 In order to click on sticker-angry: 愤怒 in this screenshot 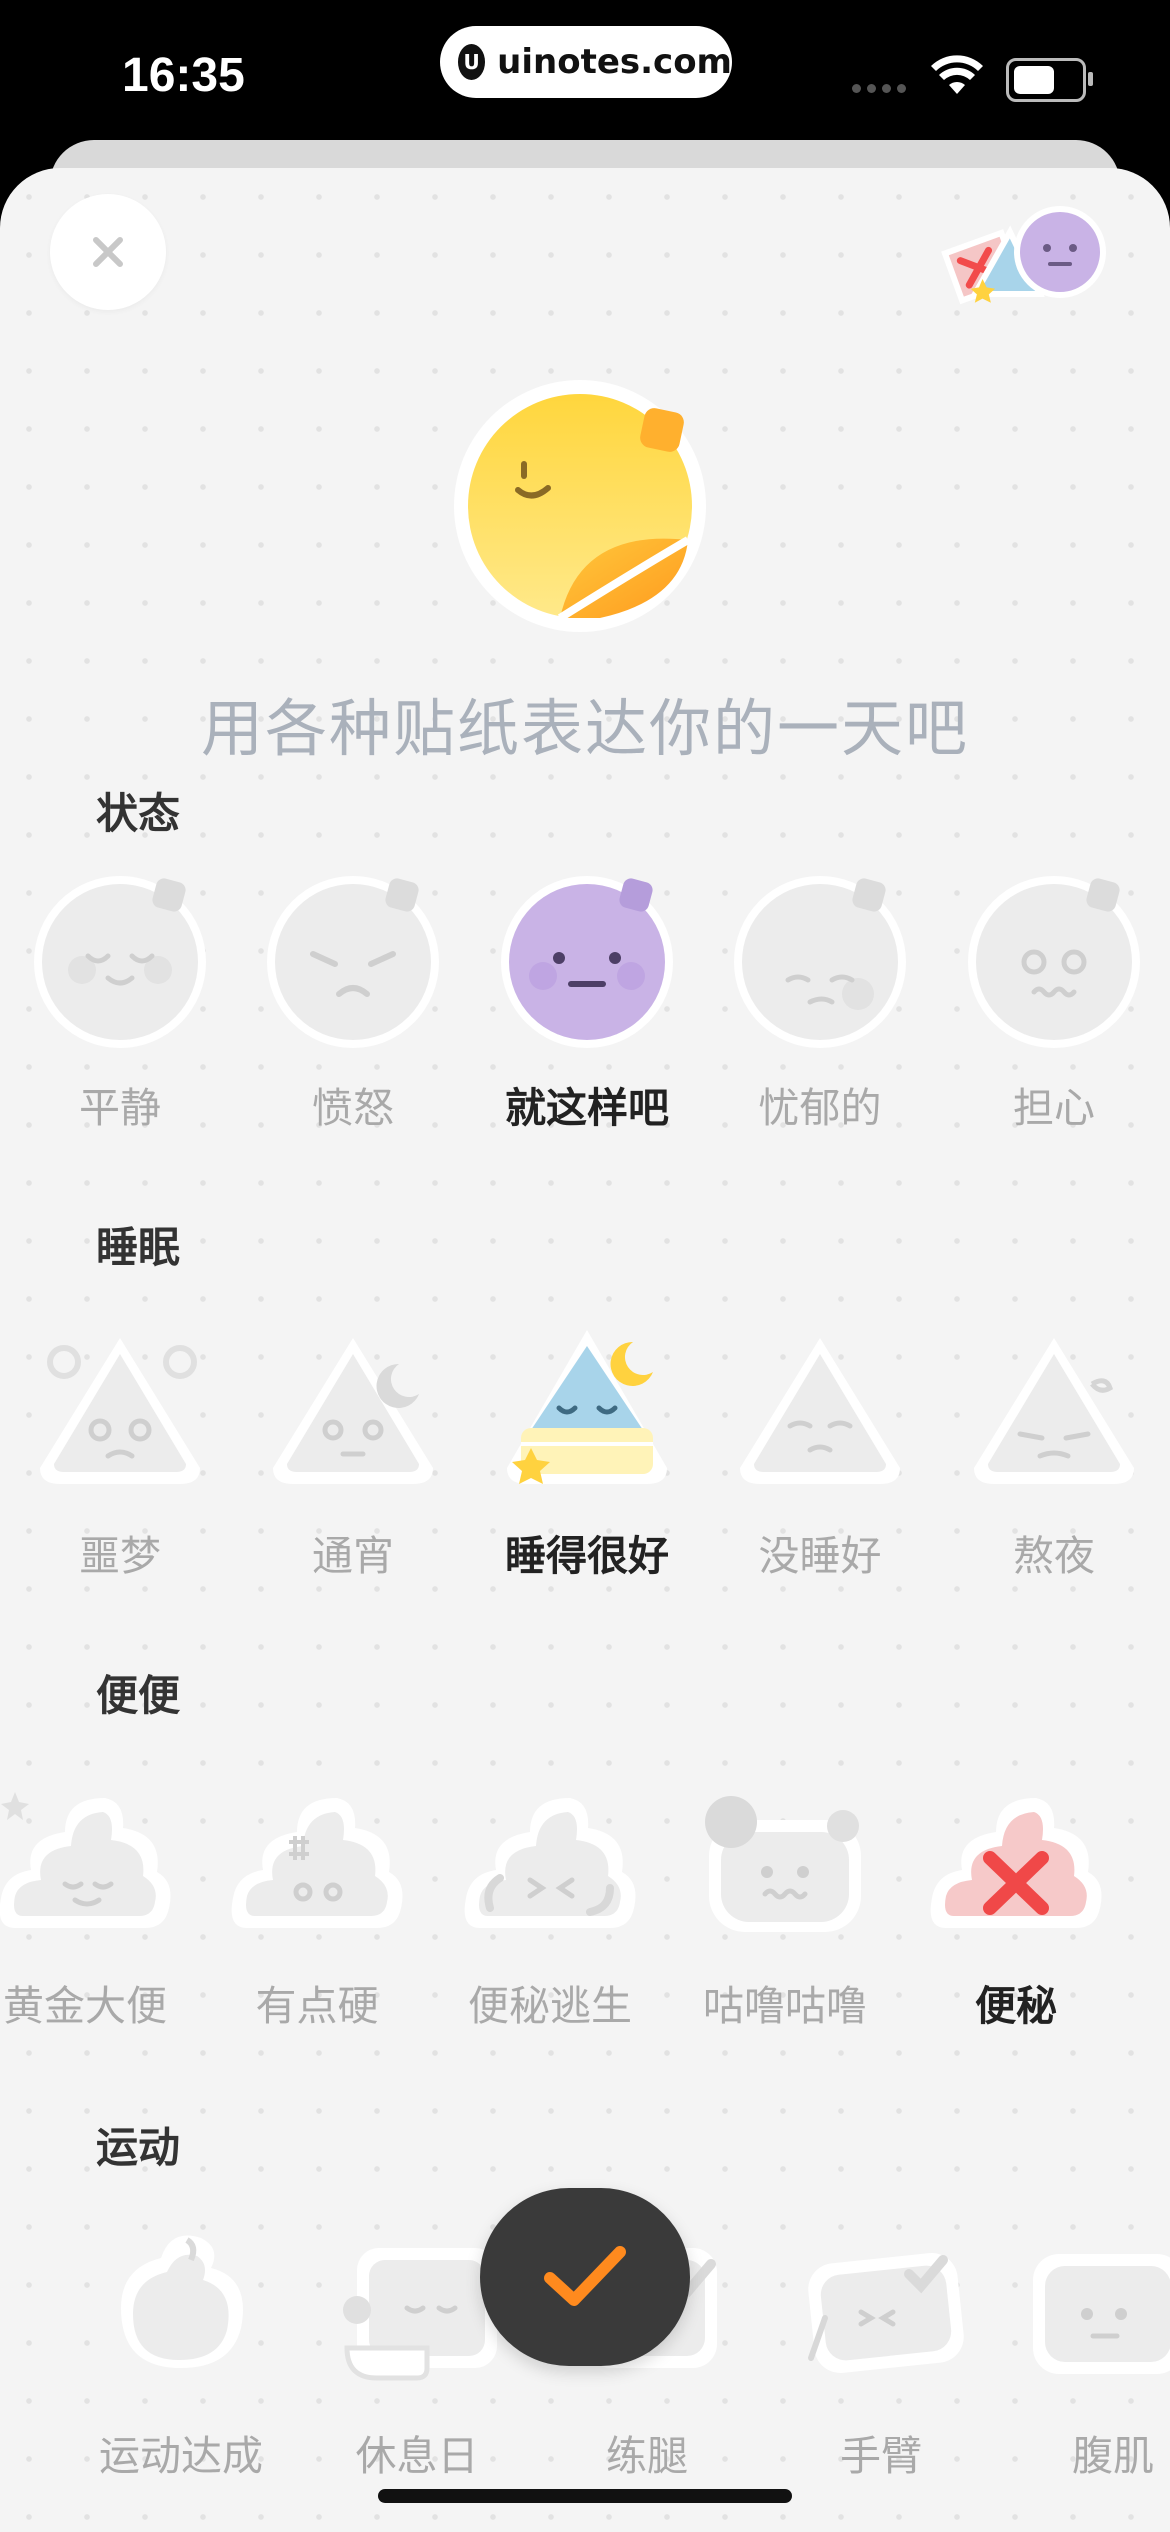, I will do `click(353, 1001)`.